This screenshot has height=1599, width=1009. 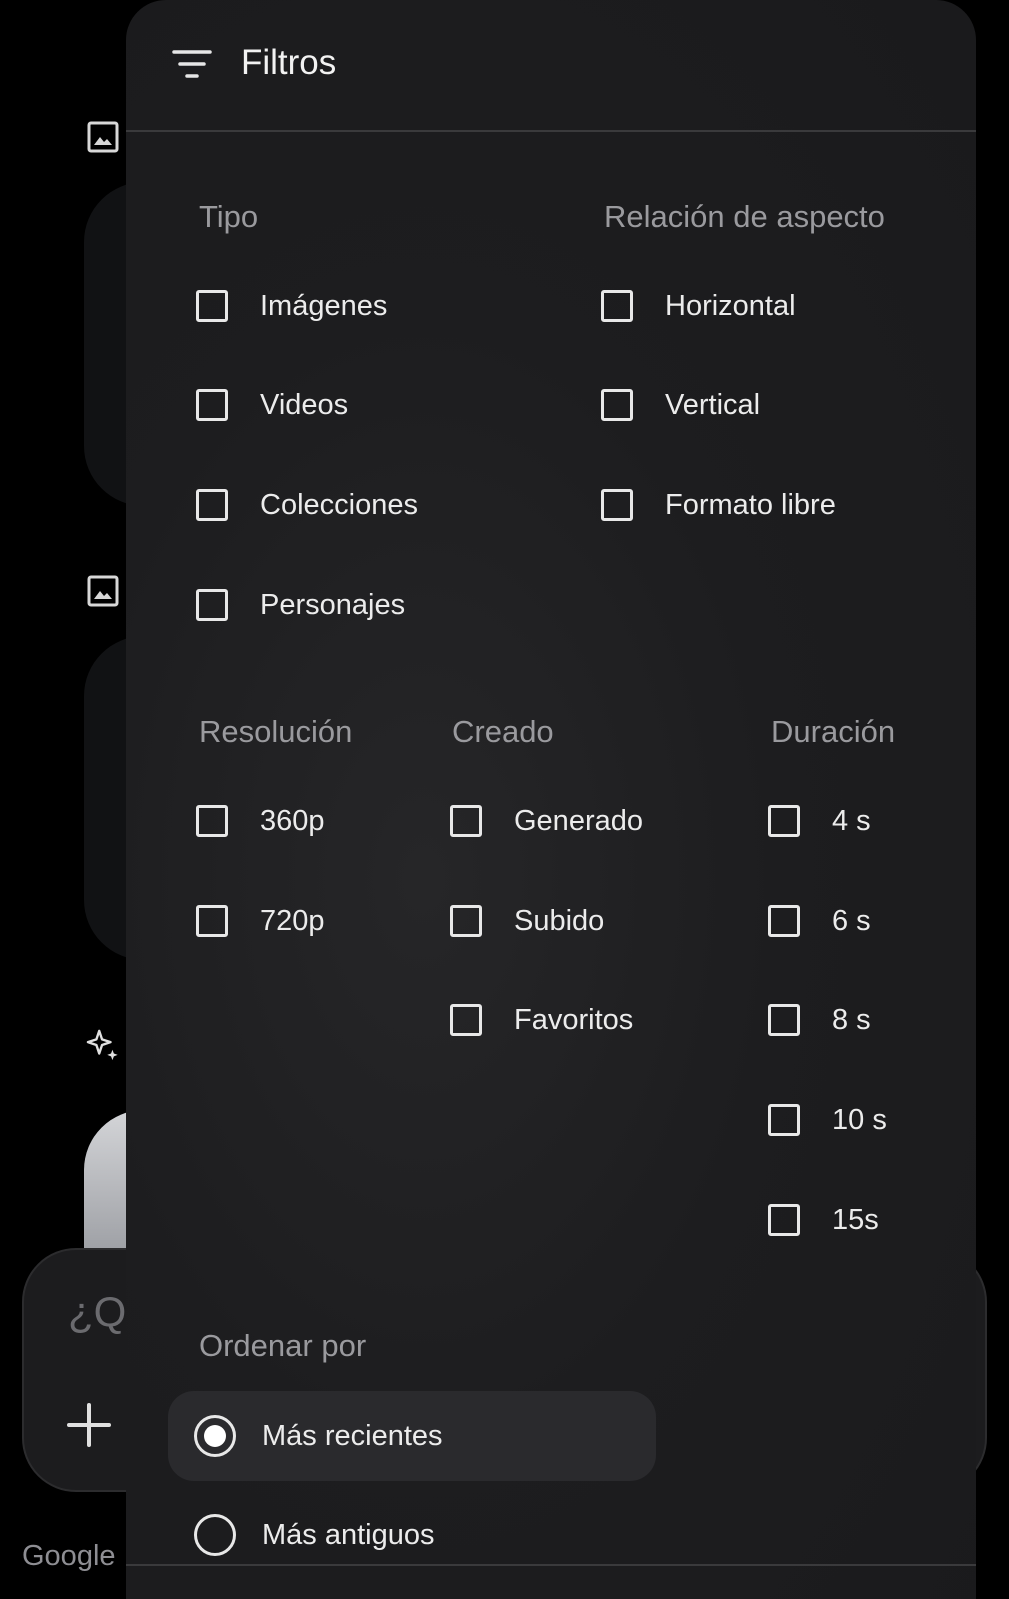 What do you see at coordinates (817, 1020) in the screenshot?
I see `checkbox-row-8s: 8 s` at bounding box center [817, 1020].